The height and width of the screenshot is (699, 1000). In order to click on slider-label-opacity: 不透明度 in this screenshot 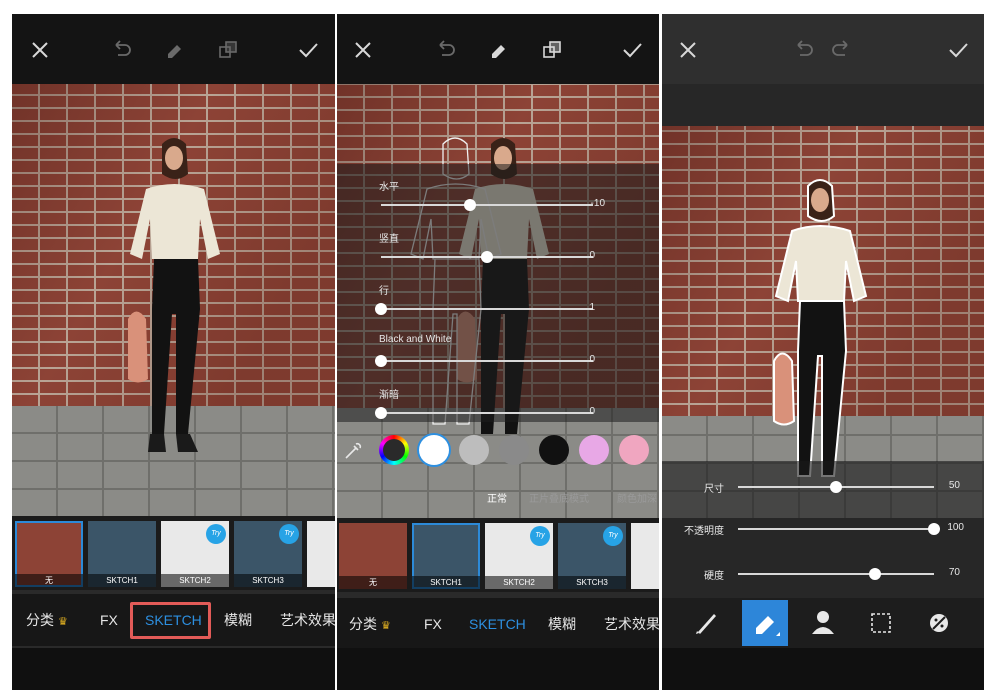, I will do `click(704, 531)`.